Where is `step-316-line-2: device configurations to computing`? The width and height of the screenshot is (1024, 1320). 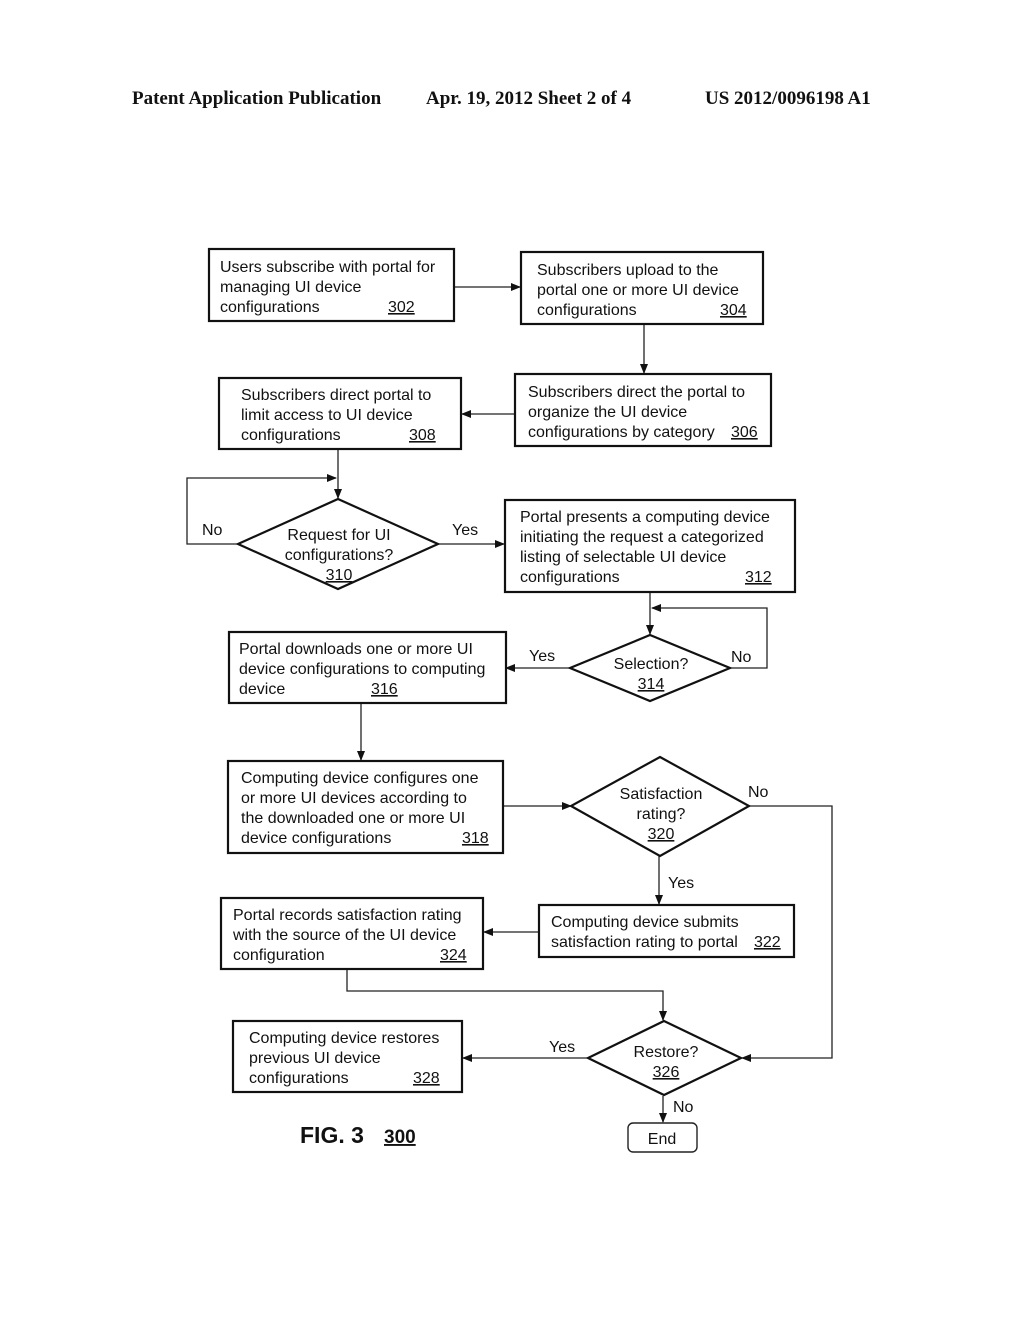 step-316-line-2: device configurations to computing is located at coordinates (362, 669).